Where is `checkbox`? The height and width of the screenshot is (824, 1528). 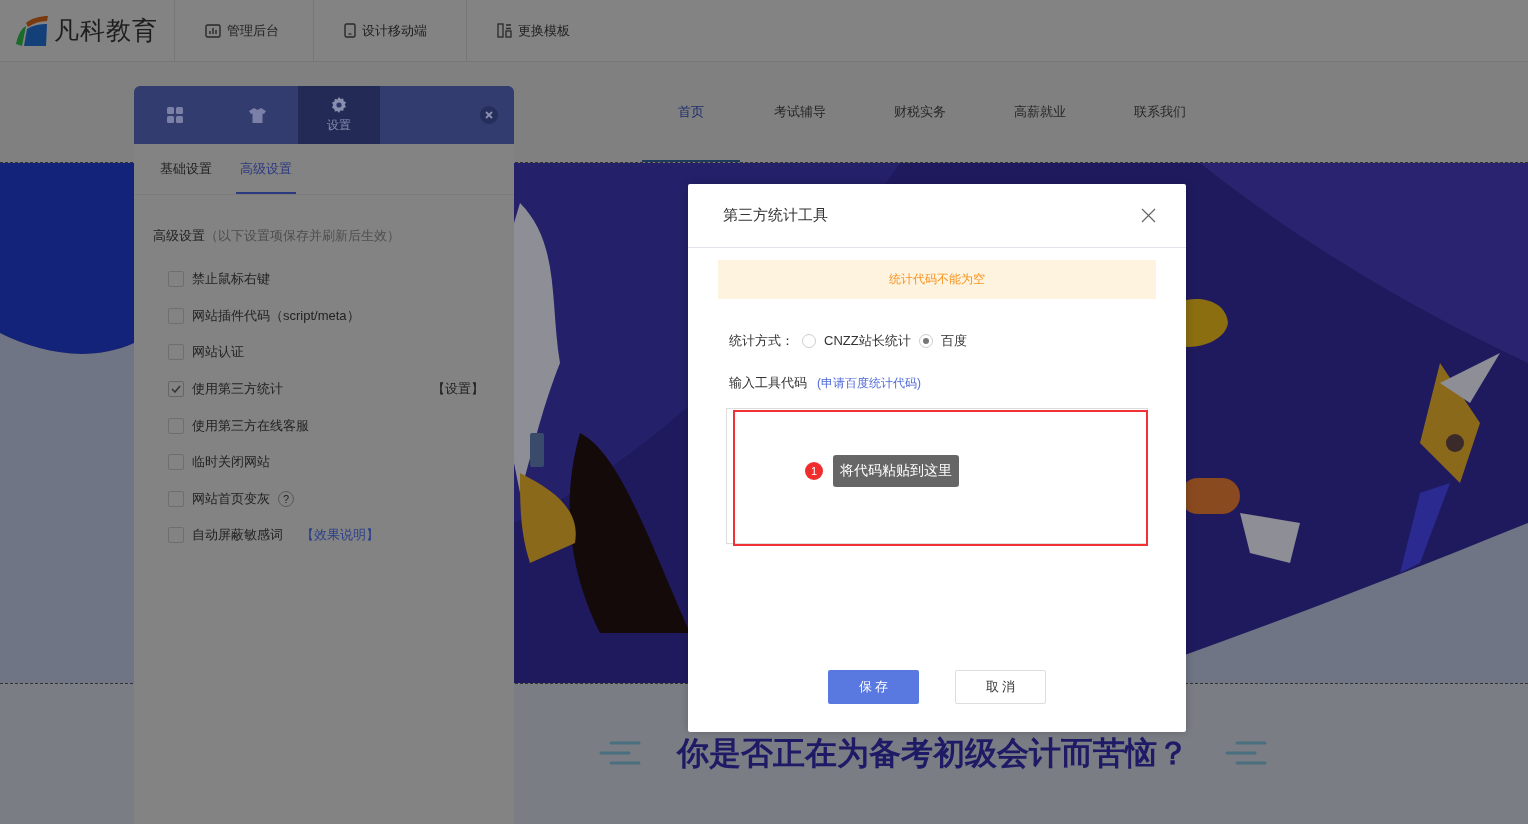 checkbox is located at coordinates (176, 389).